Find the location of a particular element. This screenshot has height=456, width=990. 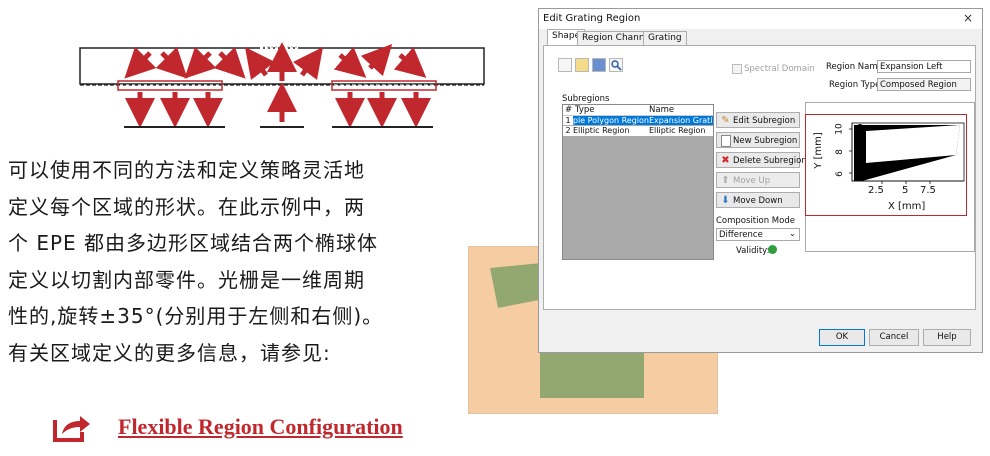

epe-arrow-diagram is located at coordinates (282, 85).